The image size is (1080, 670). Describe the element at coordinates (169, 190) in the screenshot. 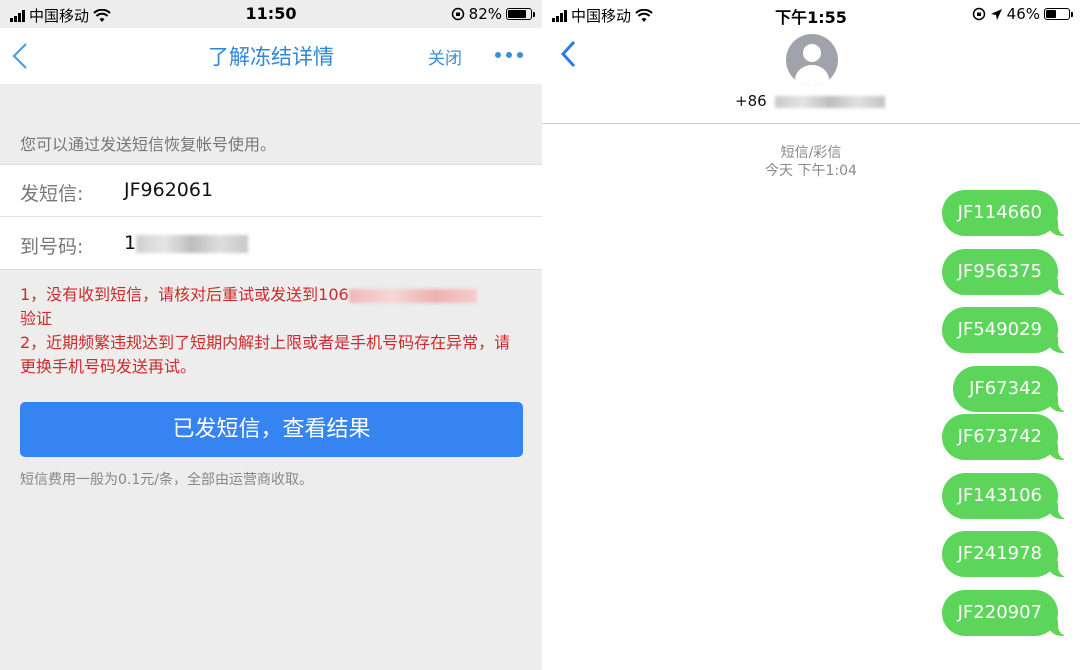

I see `send-code: JF962061` at that location.